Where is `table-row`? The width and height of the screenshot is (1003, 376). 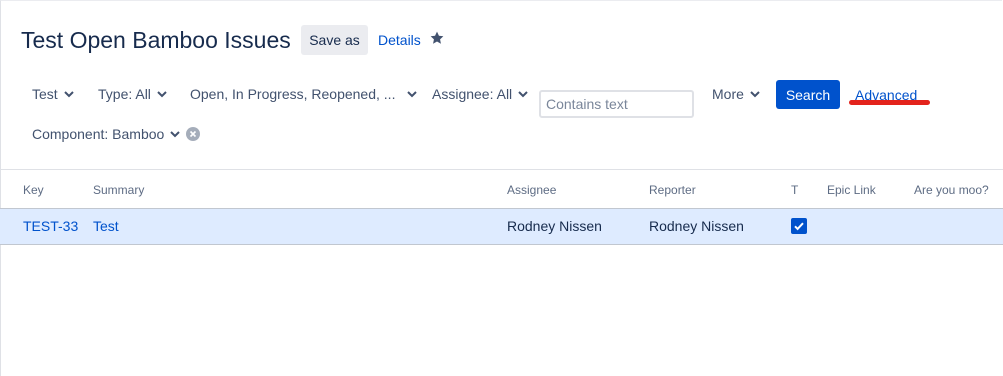
table-row is located at coordinates (501, 226).